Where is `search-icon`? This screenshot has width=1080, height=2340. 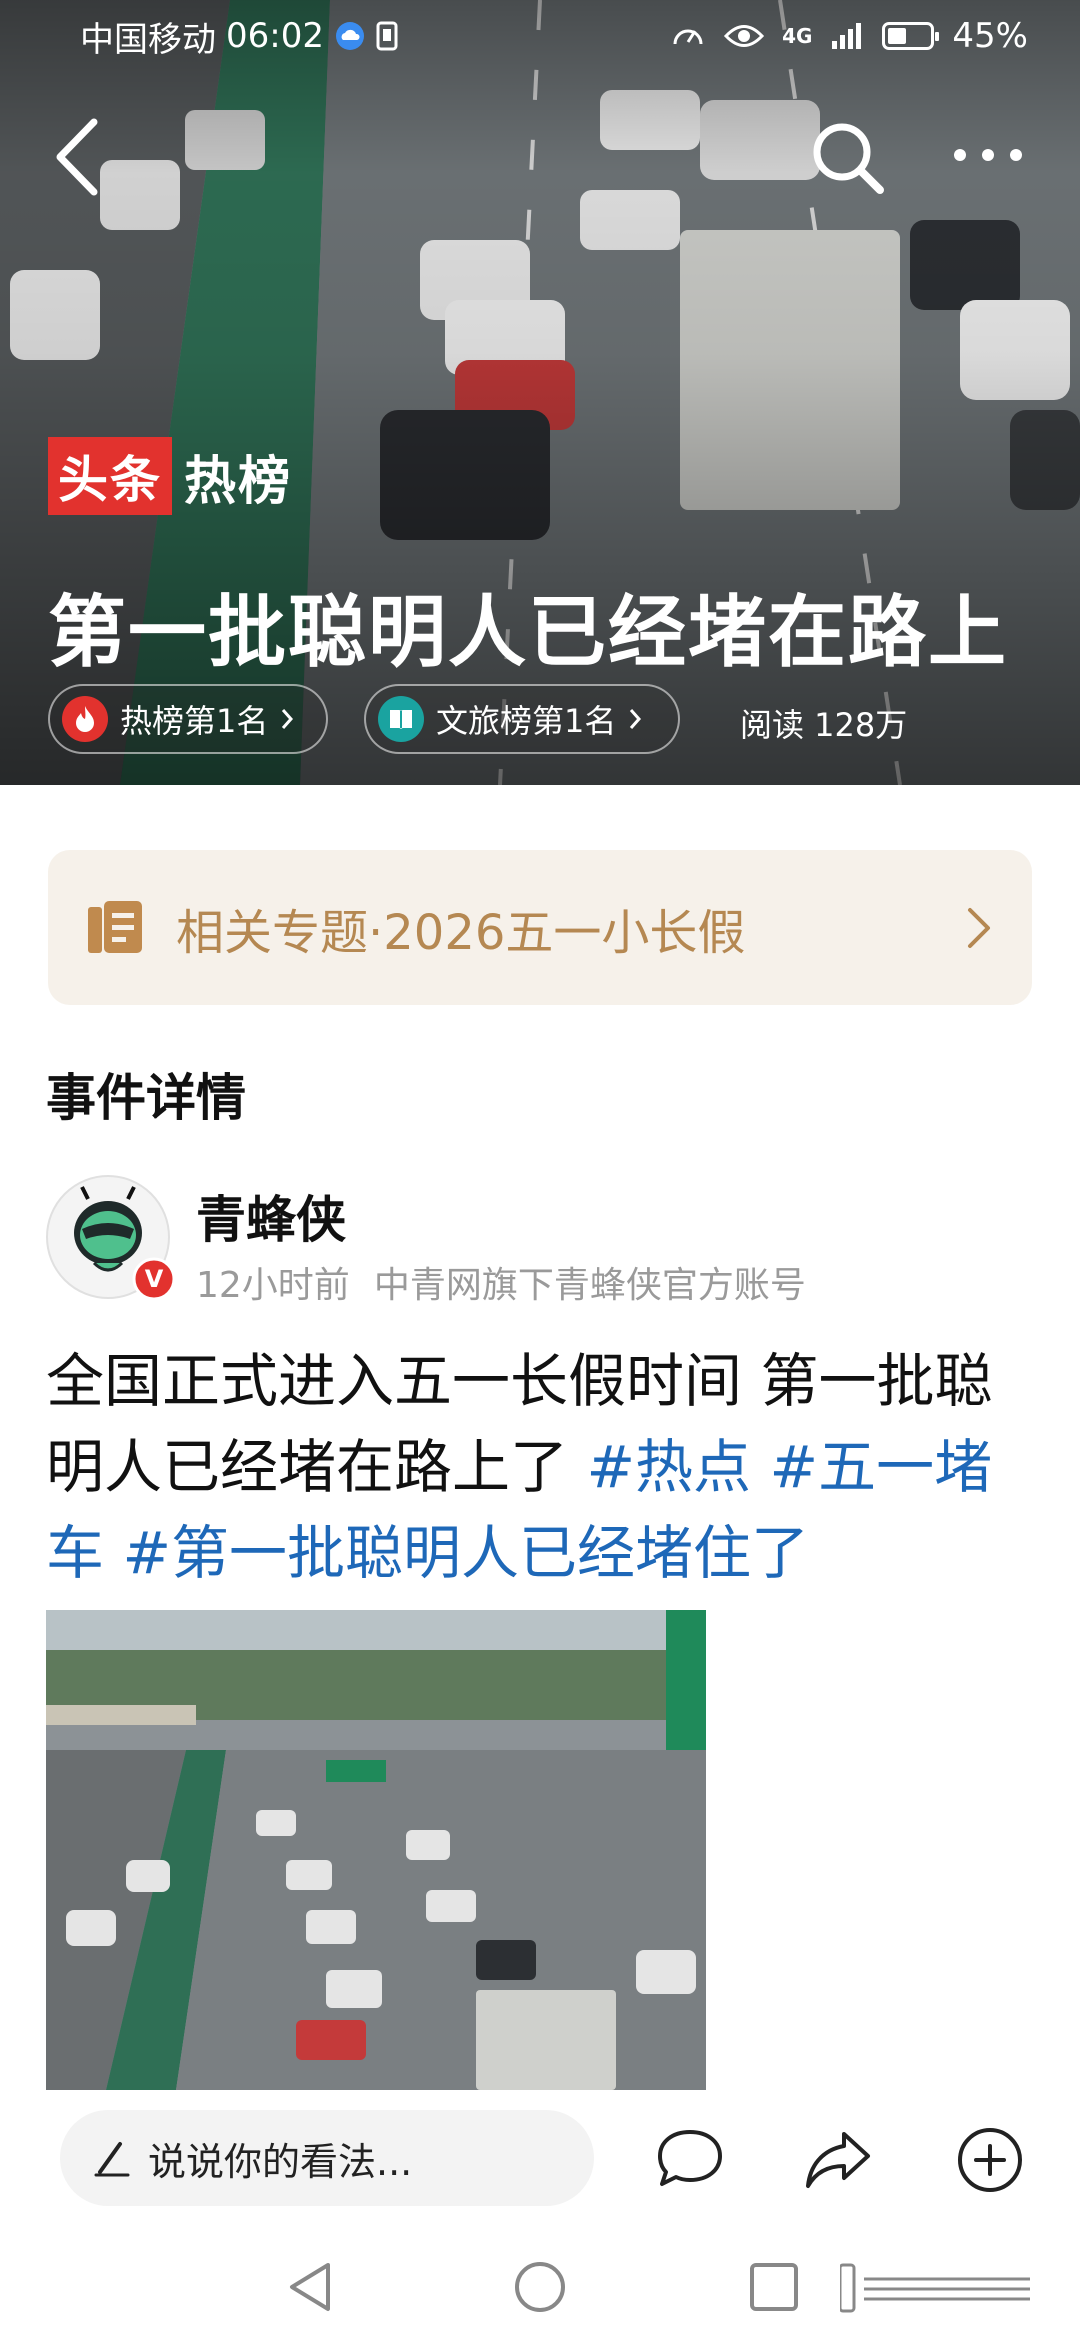 search-icon is located at coordinates (848, 158).